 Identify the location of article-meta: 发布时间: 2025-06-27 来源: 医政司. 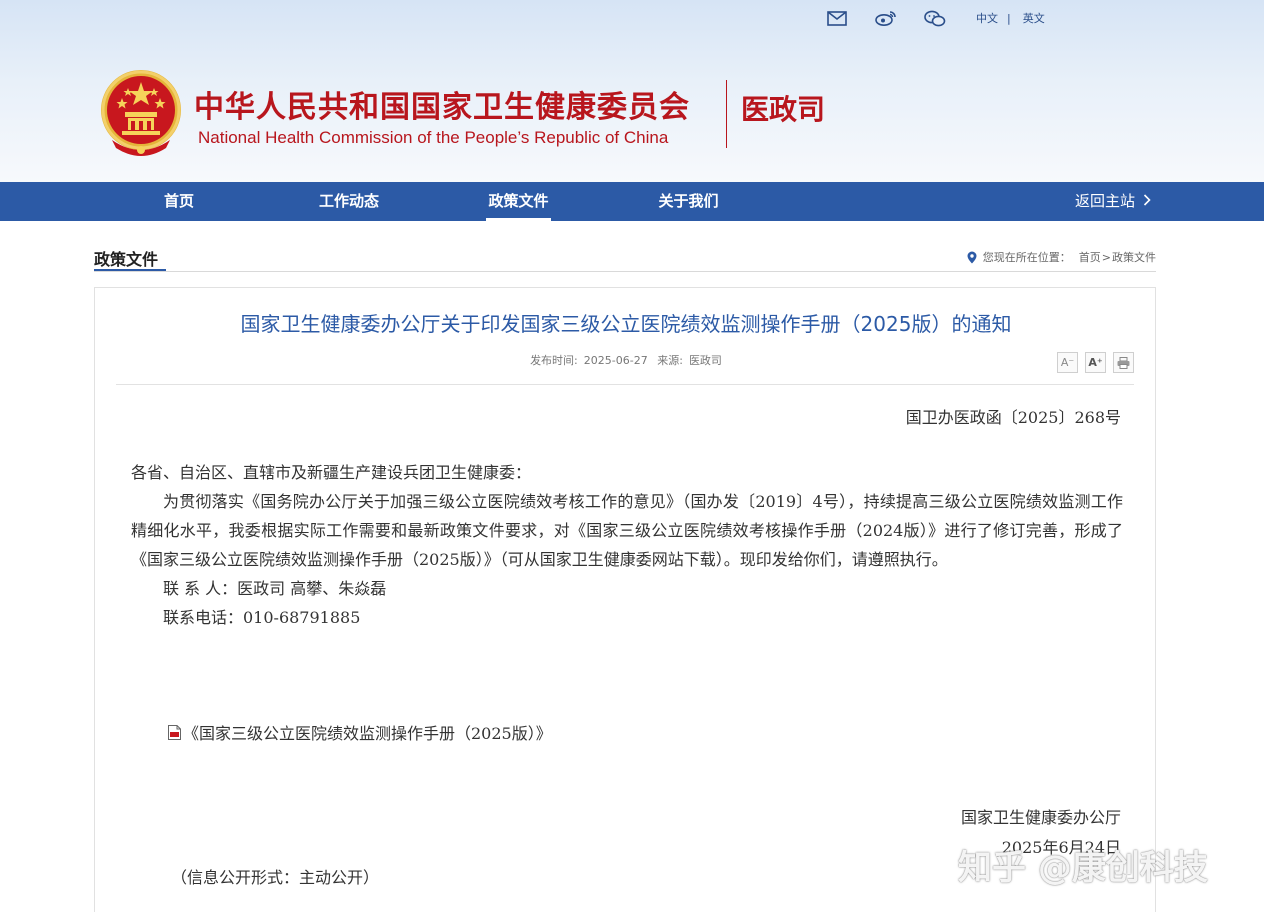
(626, 360).